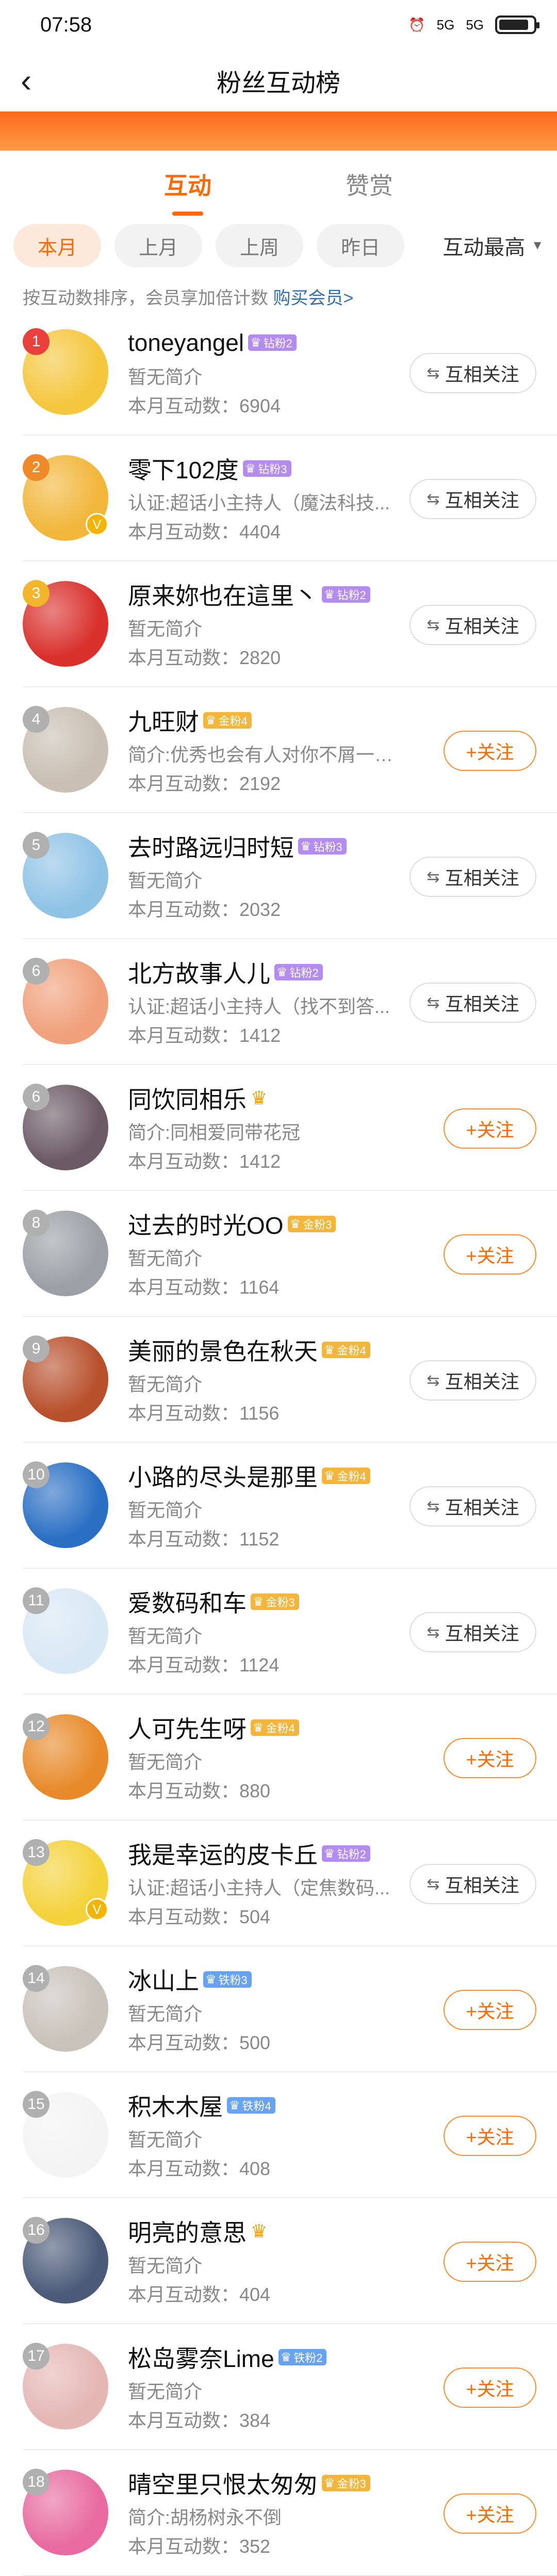 The height and width of the screenshot is (2576, 557). What do you see at coordinates (278, 84) in the screenshot?
I see `page-title: 粉丝互动榜` at bounding box center [278, 84].